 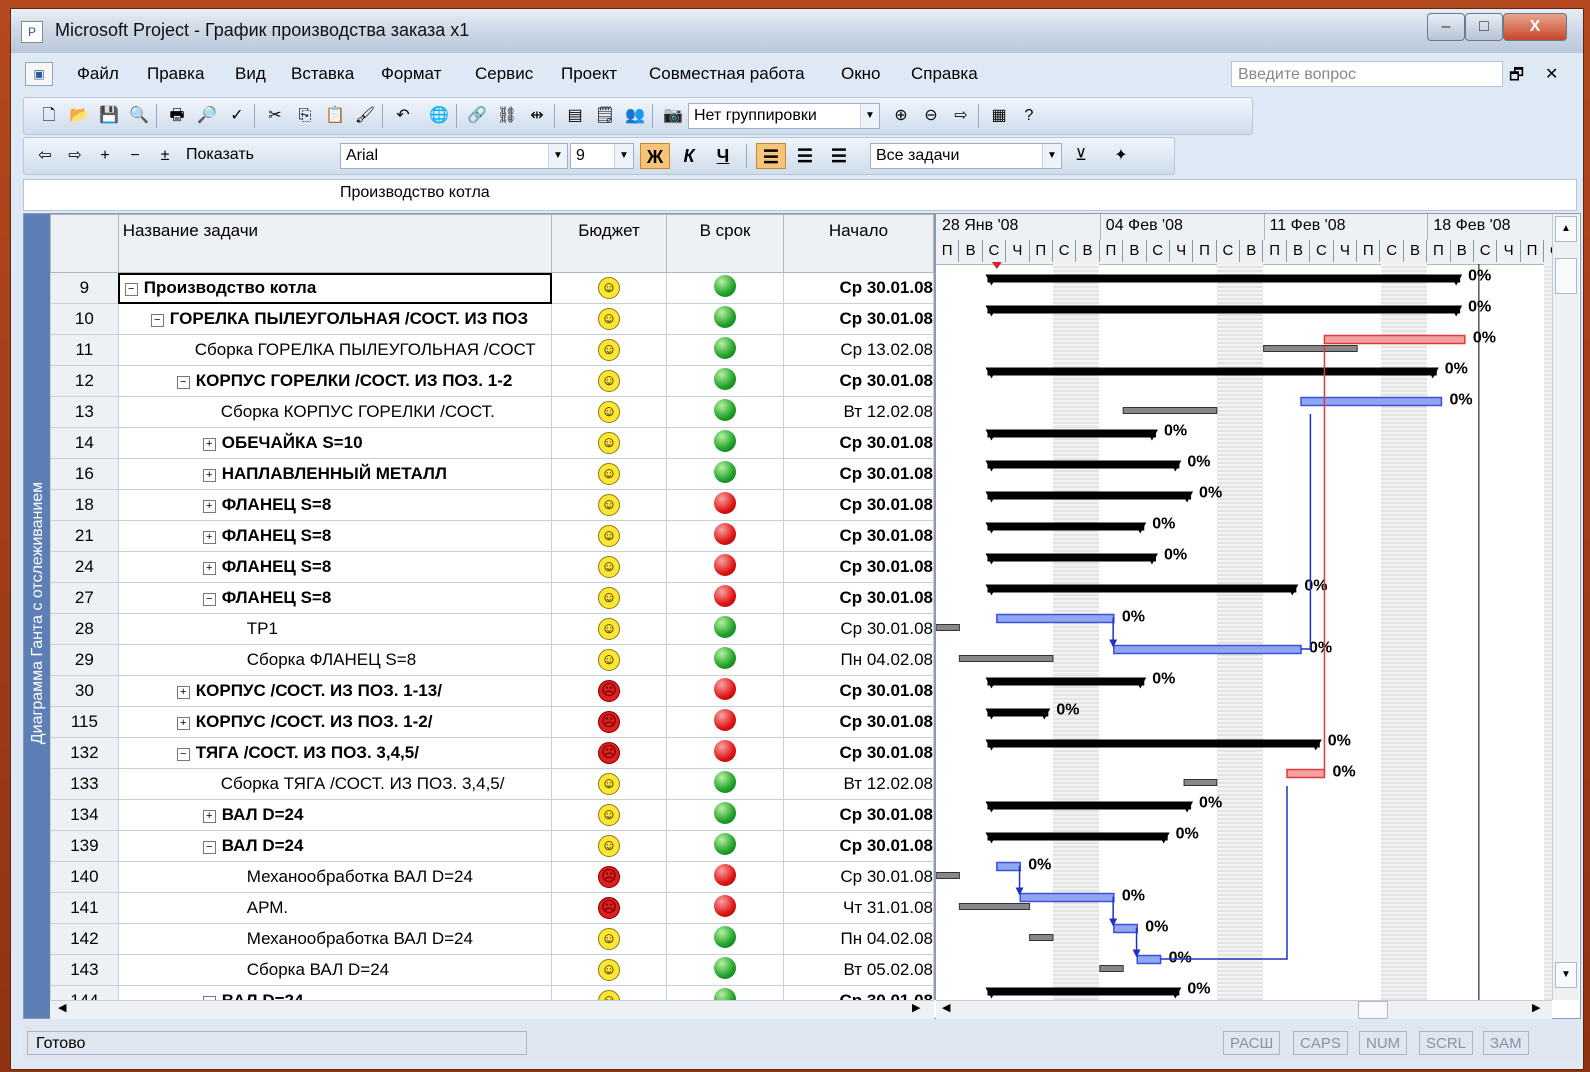 What do you see at coordinates (805, 156) in the screenshot?
I see `align-center-button: ☰` at bounding box center [805, 156].